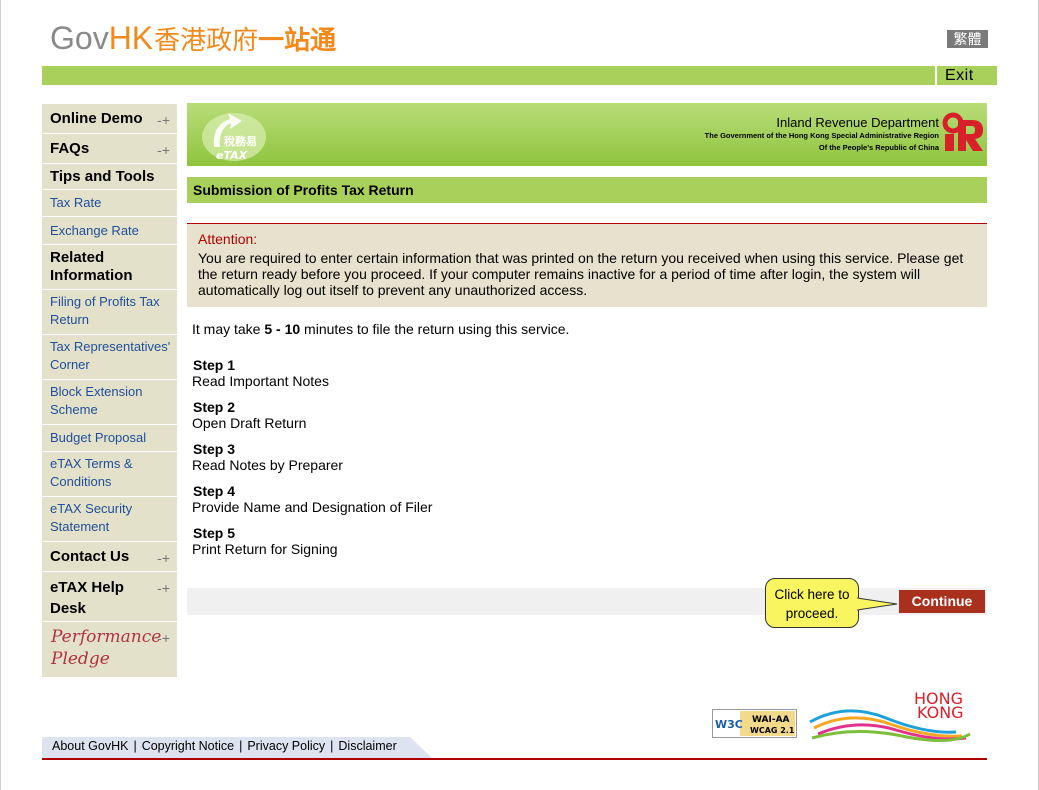  Describe the element at coordinates (98, 437) in the screenshot. I see `sidebar-item-label: Budget Proposal` at that location.